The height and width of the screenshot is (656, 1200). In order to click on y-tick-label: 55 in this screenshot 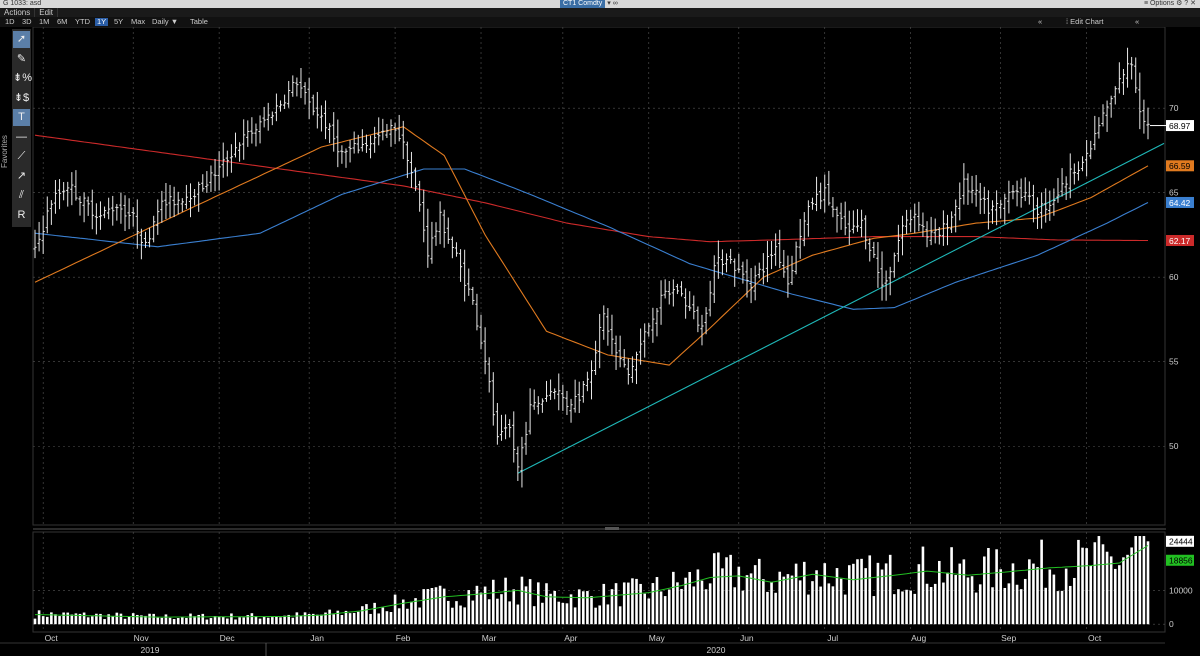, I will do `click(1174, 362)`.